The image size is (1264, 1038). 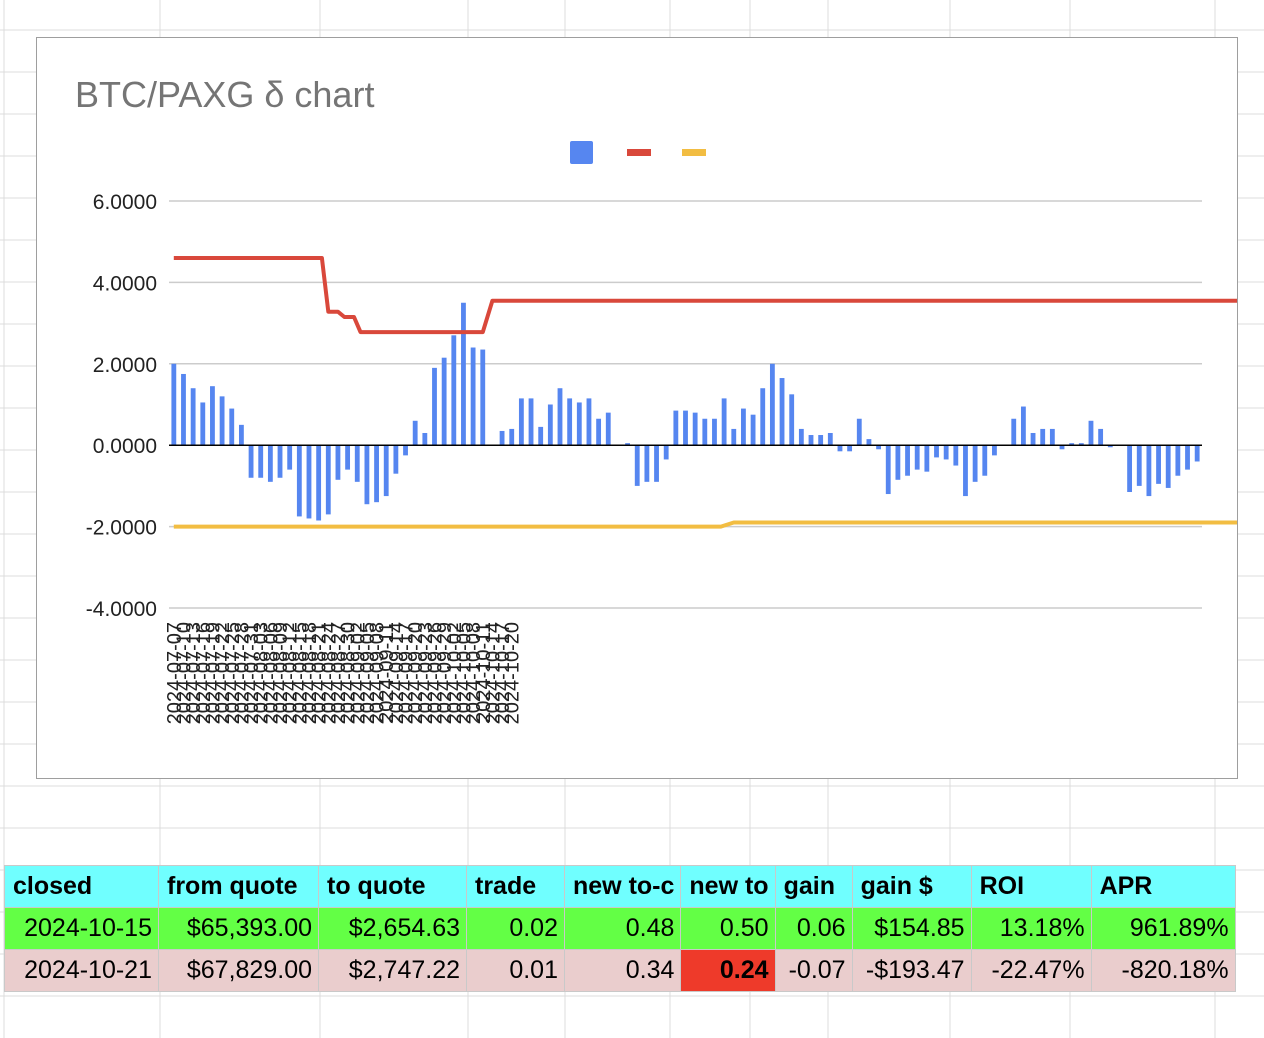 What do you see at coordinates (238, 970) in the screenshot?
I see `cell-from-quote: $67,829.00` at bounding box center [238, 970].